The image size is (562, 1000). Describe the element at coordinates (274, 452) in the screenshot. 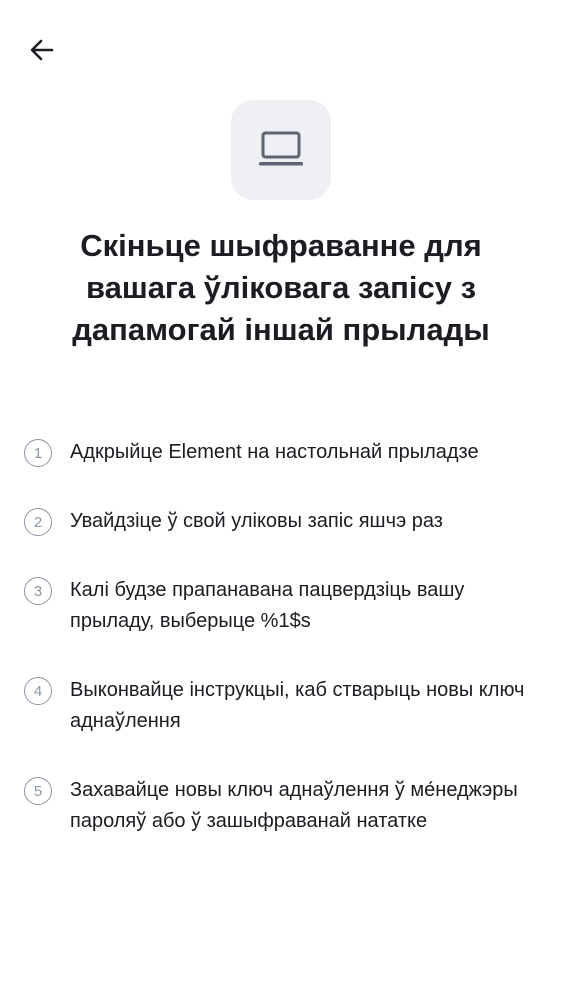

I see `step-text: Адкрыйце Element на настольнай прыладзе` at that location.